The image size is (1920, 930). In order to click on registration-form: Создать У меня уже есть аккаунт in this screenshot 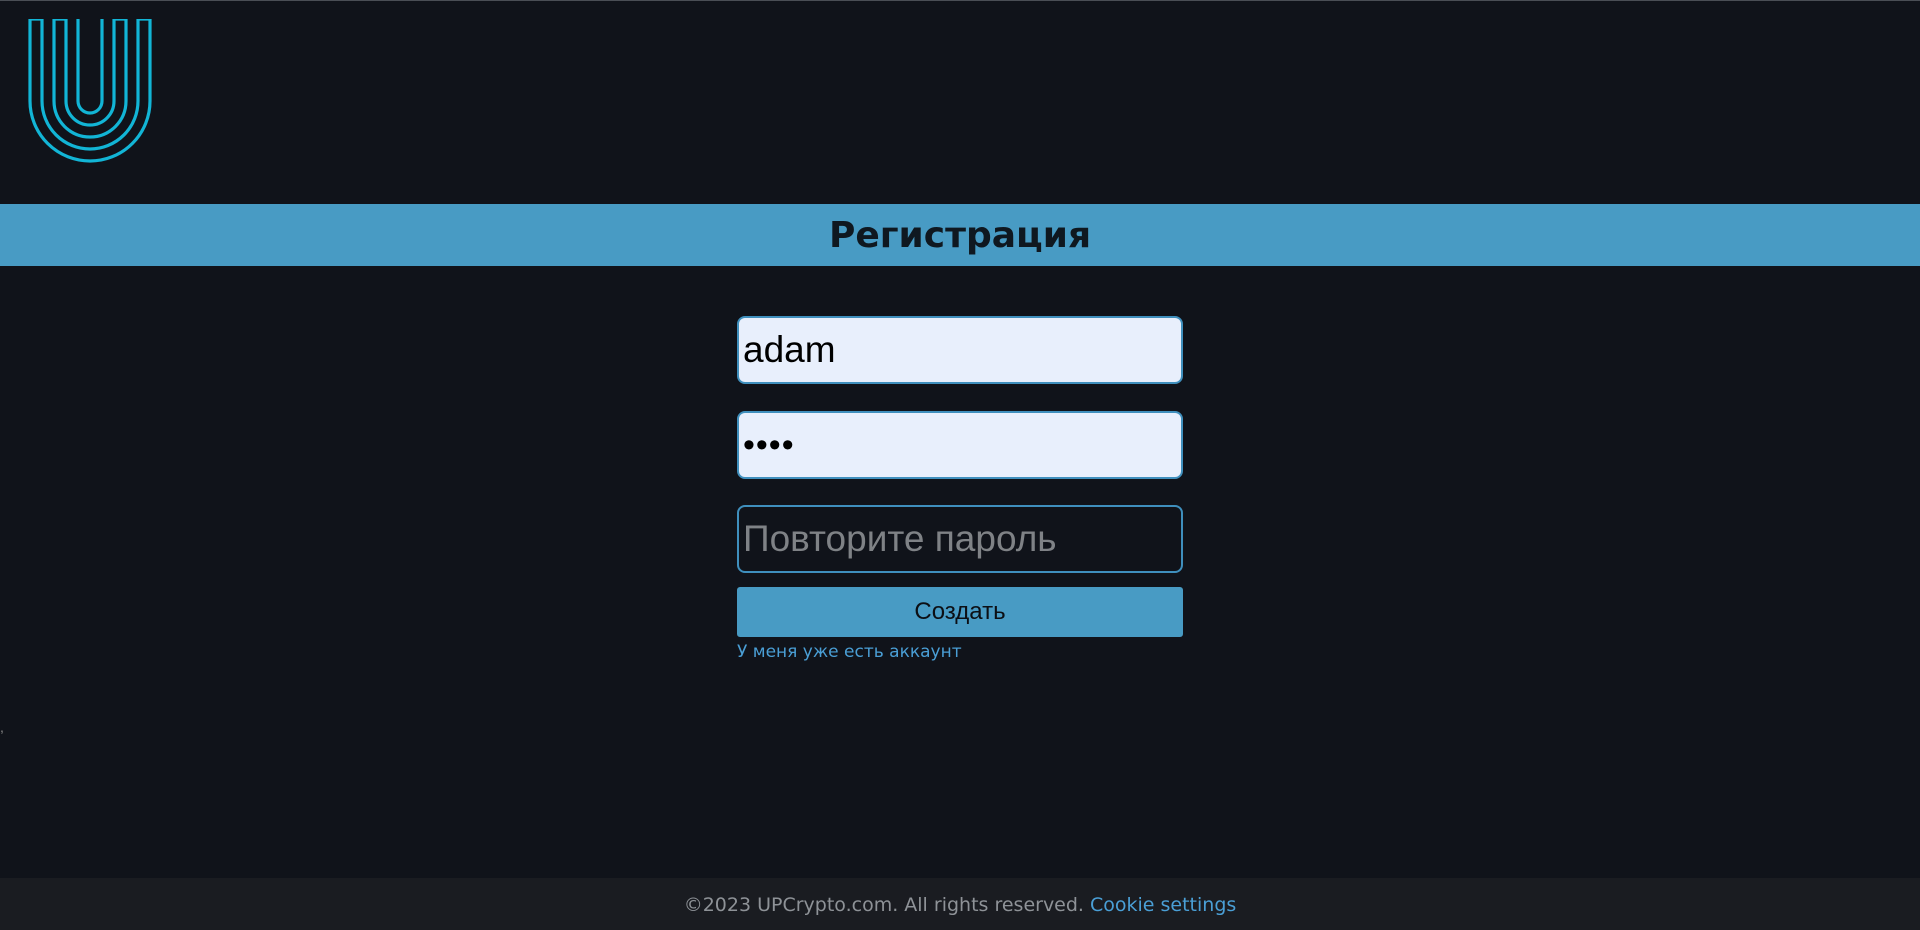, I will do `click(960, 489)`.